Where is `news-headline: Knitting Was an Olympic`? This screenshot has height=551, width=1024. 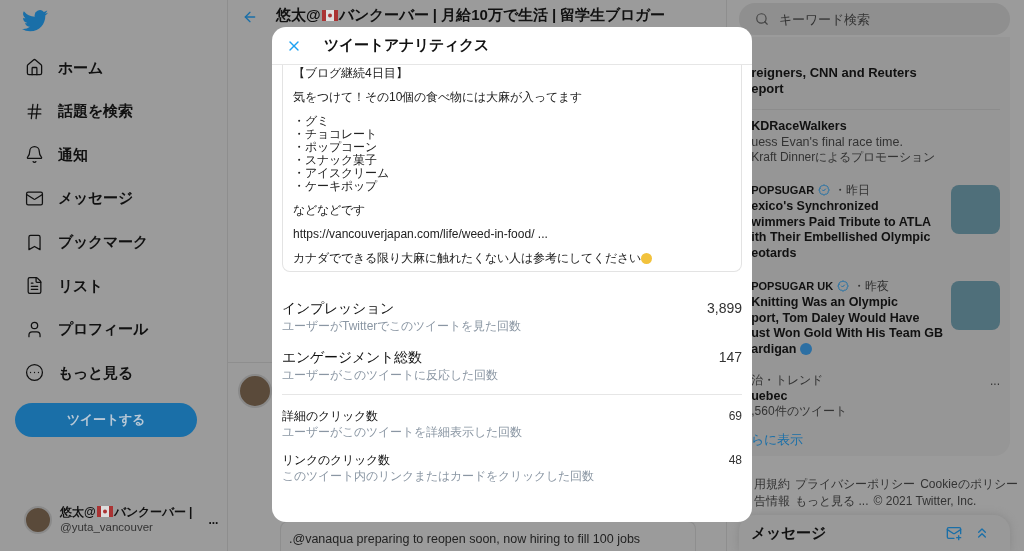
news-headline: Knitting Was an Olympic is located at coordinates (824, 303).